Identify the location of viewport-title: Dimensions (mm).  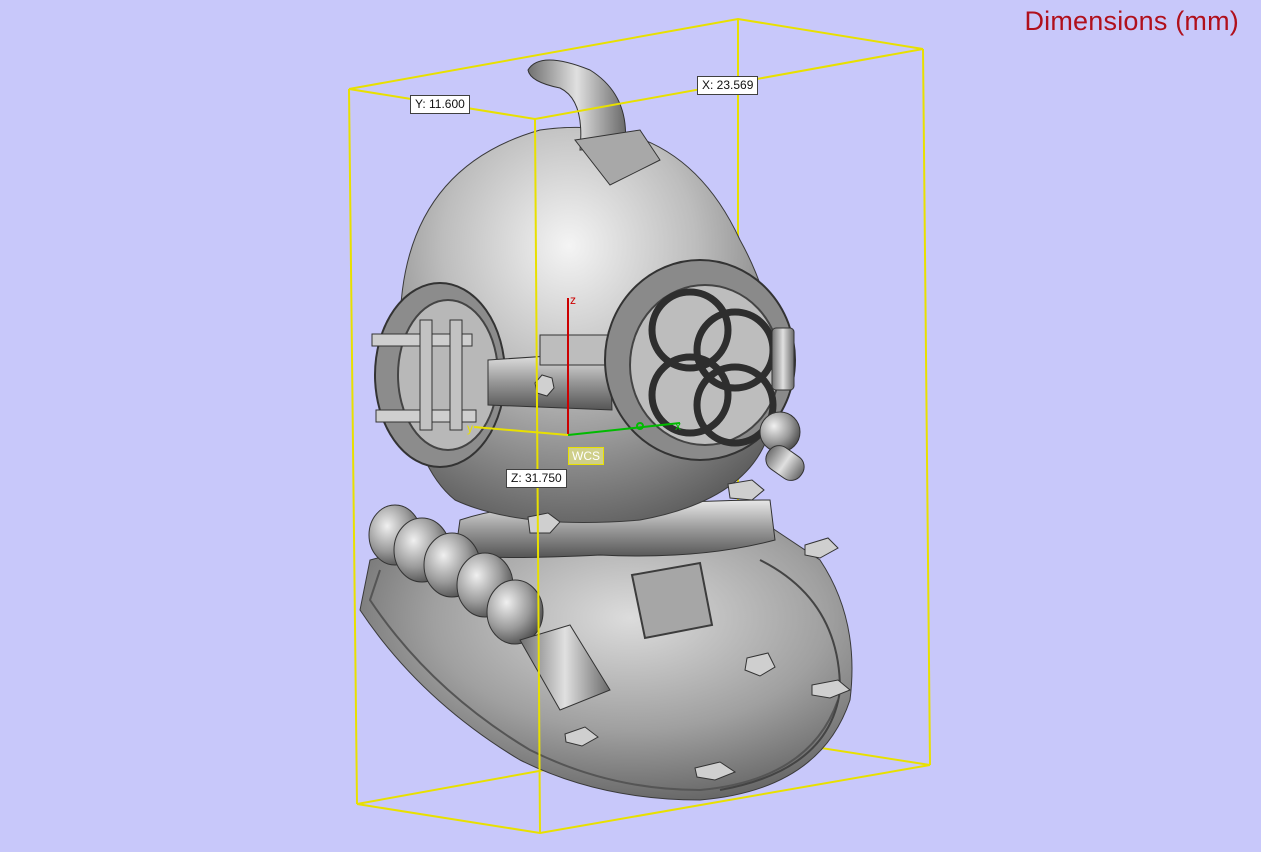
(1131, 21).